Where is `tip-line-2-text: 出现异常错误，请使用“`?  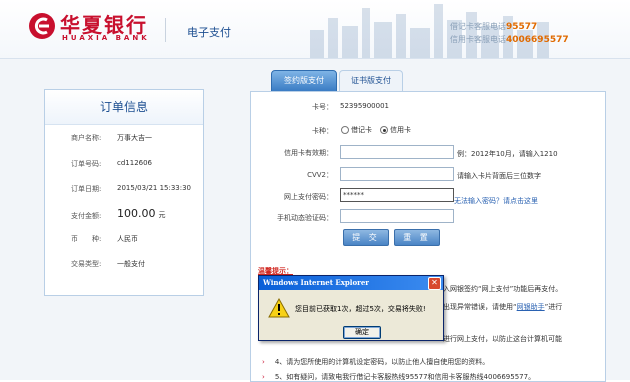
tip-line-2-text: 出现异常错误，请使用“ is located at coordinates (480, 307).